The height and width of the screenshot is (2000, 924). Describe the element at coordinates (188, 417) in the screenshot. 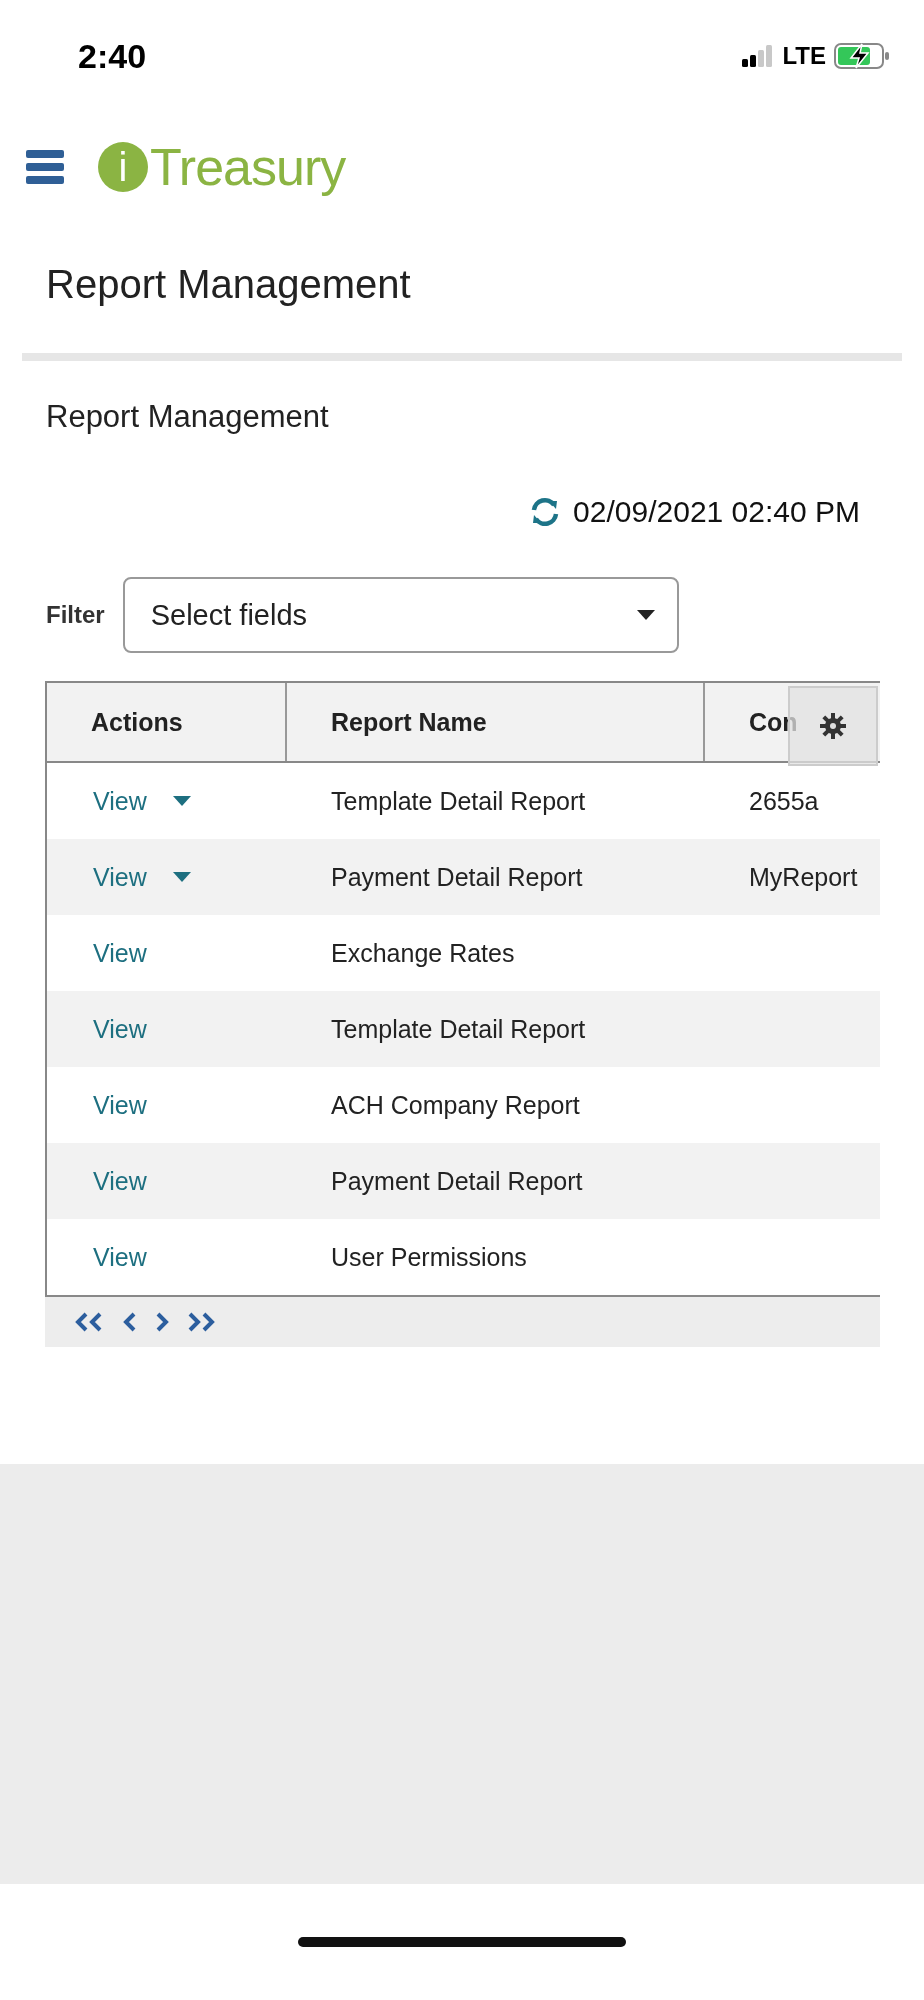

I see `section-title: Report Management` at that location.